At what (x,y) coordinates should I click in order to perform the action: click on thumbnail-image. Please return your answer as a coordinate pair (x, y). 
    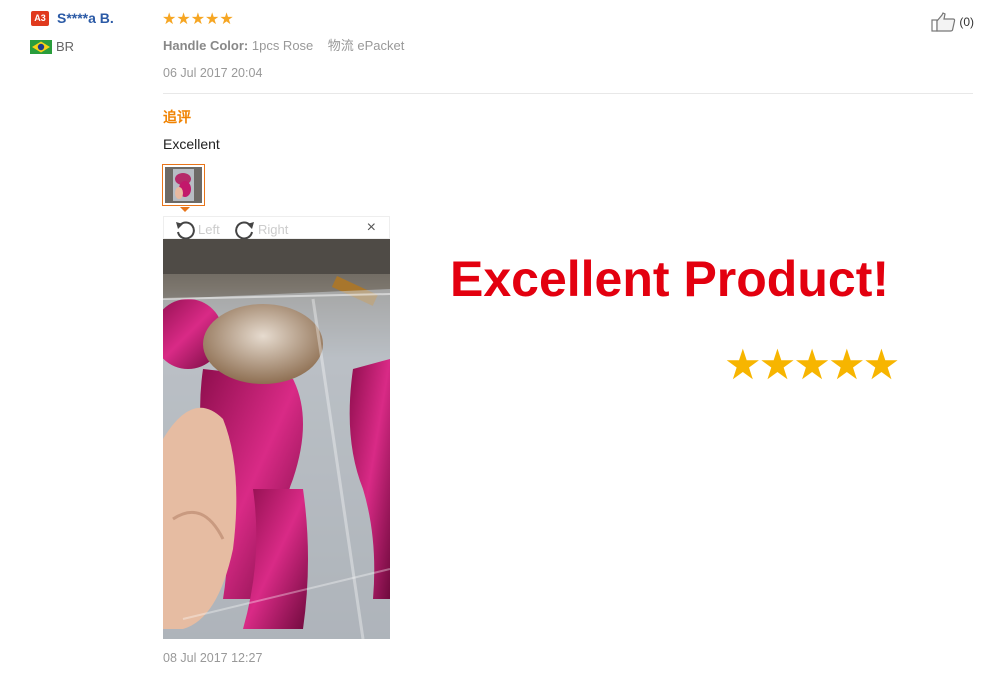
    Looking at the image, I should click on (183, 185).